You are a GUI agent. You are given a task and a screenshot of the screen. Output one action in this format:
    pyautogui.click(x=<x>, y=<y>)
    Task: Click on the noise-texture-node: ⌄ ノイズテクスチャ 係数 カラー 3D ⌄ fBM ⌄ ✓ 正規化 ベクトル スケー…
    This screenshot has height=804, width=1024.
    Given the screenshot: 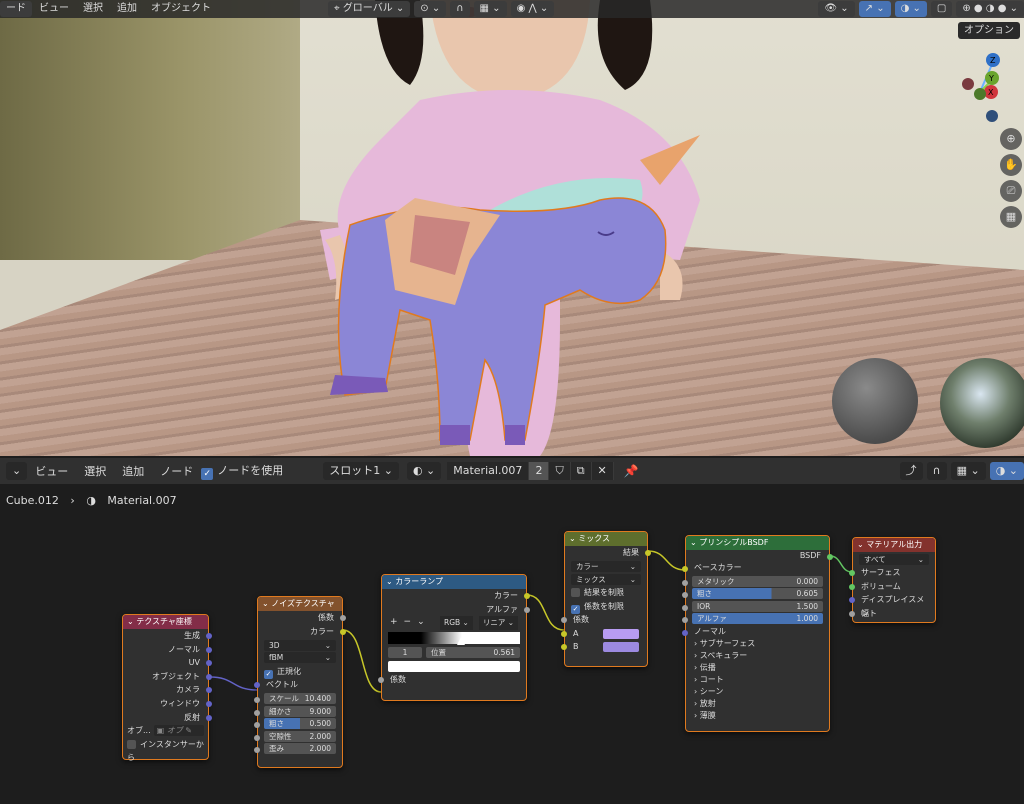 What is the action you would take?
    pyautogui.click(x=300, y=682)
    